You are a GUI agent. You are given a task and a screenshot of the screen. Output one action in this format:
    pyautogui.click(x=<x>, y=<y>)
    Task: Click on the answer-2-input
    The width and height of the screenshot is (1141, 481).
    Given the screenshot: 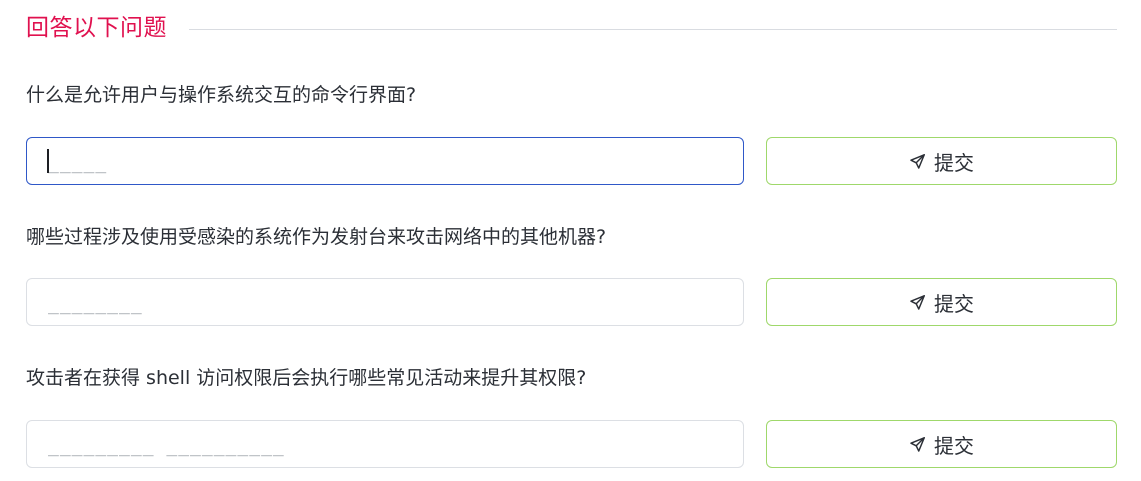 What is the action you would take?
    pyautogui.click(x=385, y=302)
    